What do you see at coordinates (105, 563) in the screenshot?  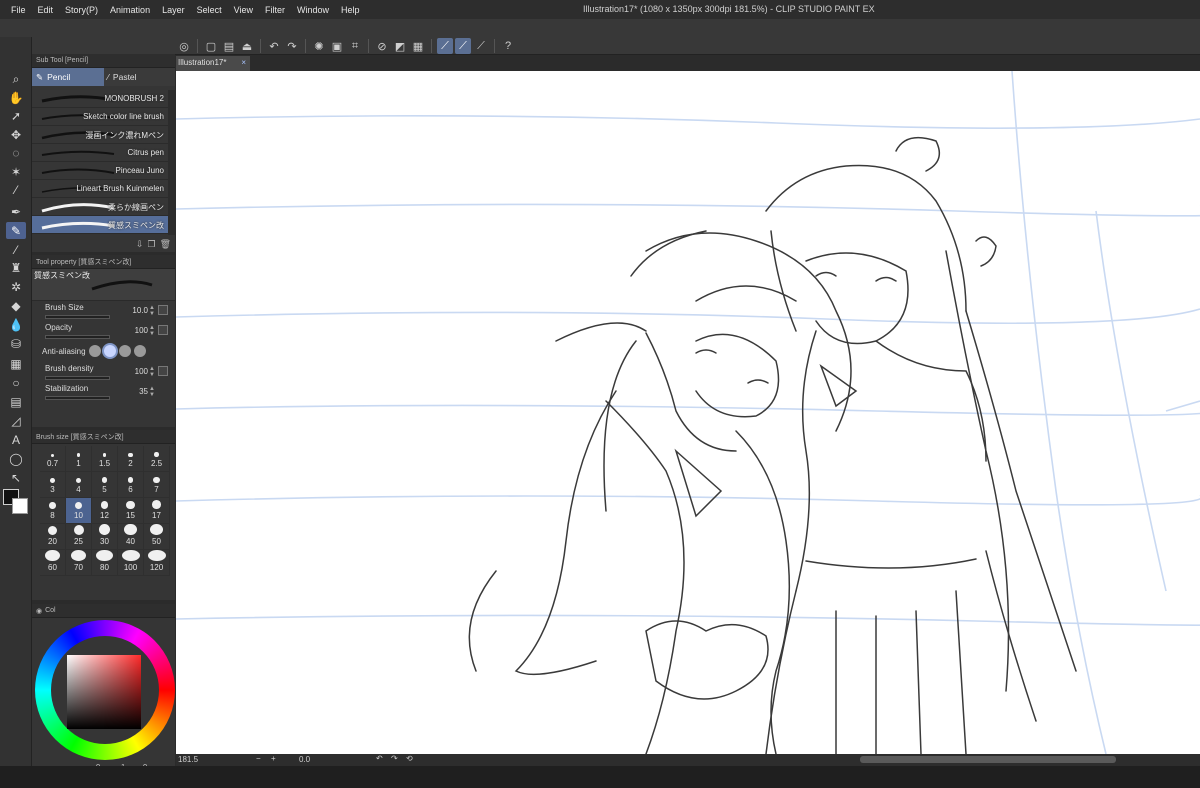 I see `brush-size-option: 80` at bounding box center [105, 563].